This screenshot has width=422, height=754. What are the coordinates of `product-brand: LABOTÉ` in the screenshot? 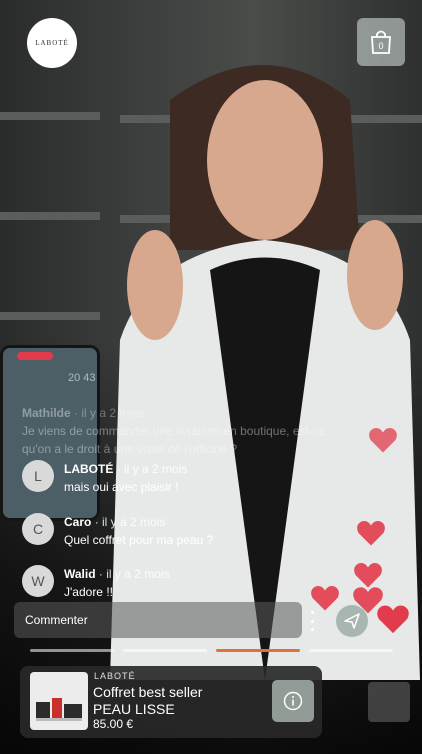 It's located at (115, 676).